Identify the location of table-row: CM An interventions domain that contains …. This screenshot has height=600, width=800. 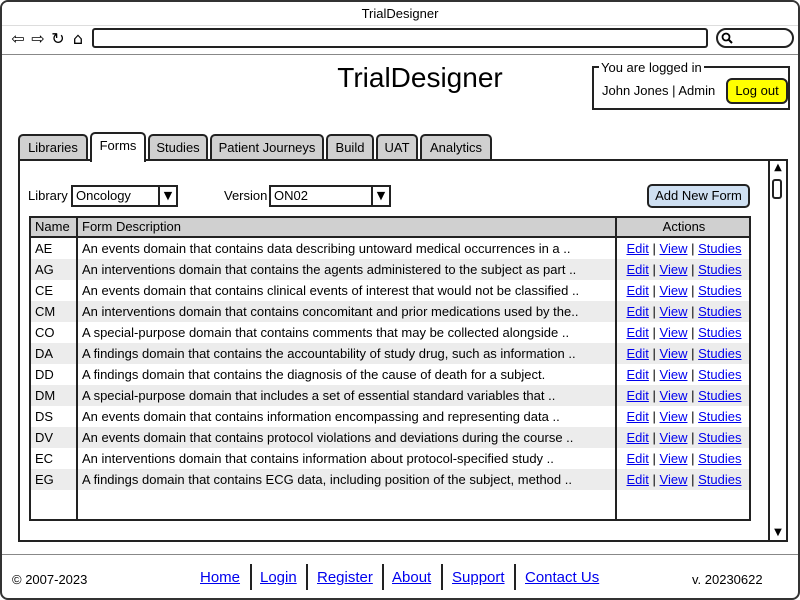
(390, 311).